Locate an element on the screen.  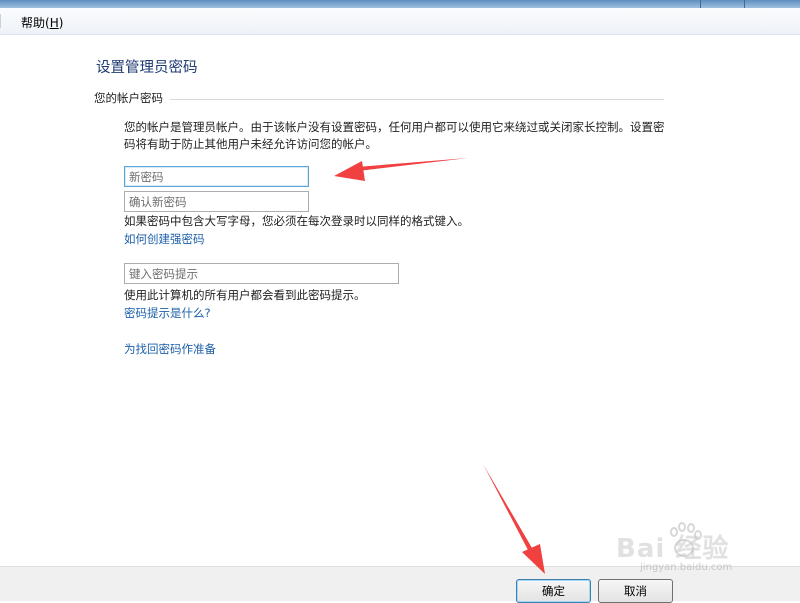
menu-help: 帮助(H) is located at coordinates (42, 22).